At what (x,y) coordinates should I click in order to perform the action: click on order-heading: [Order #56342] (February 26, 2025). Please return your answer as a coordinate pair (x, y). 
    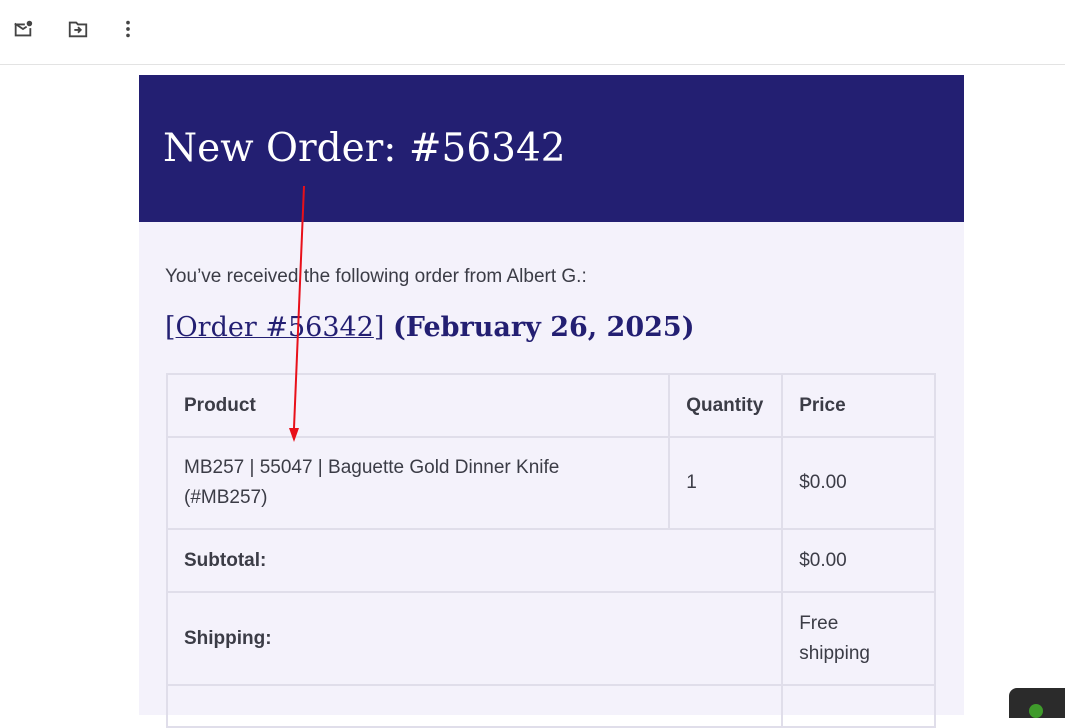
    Looking at the image, I should click on (429, 327).